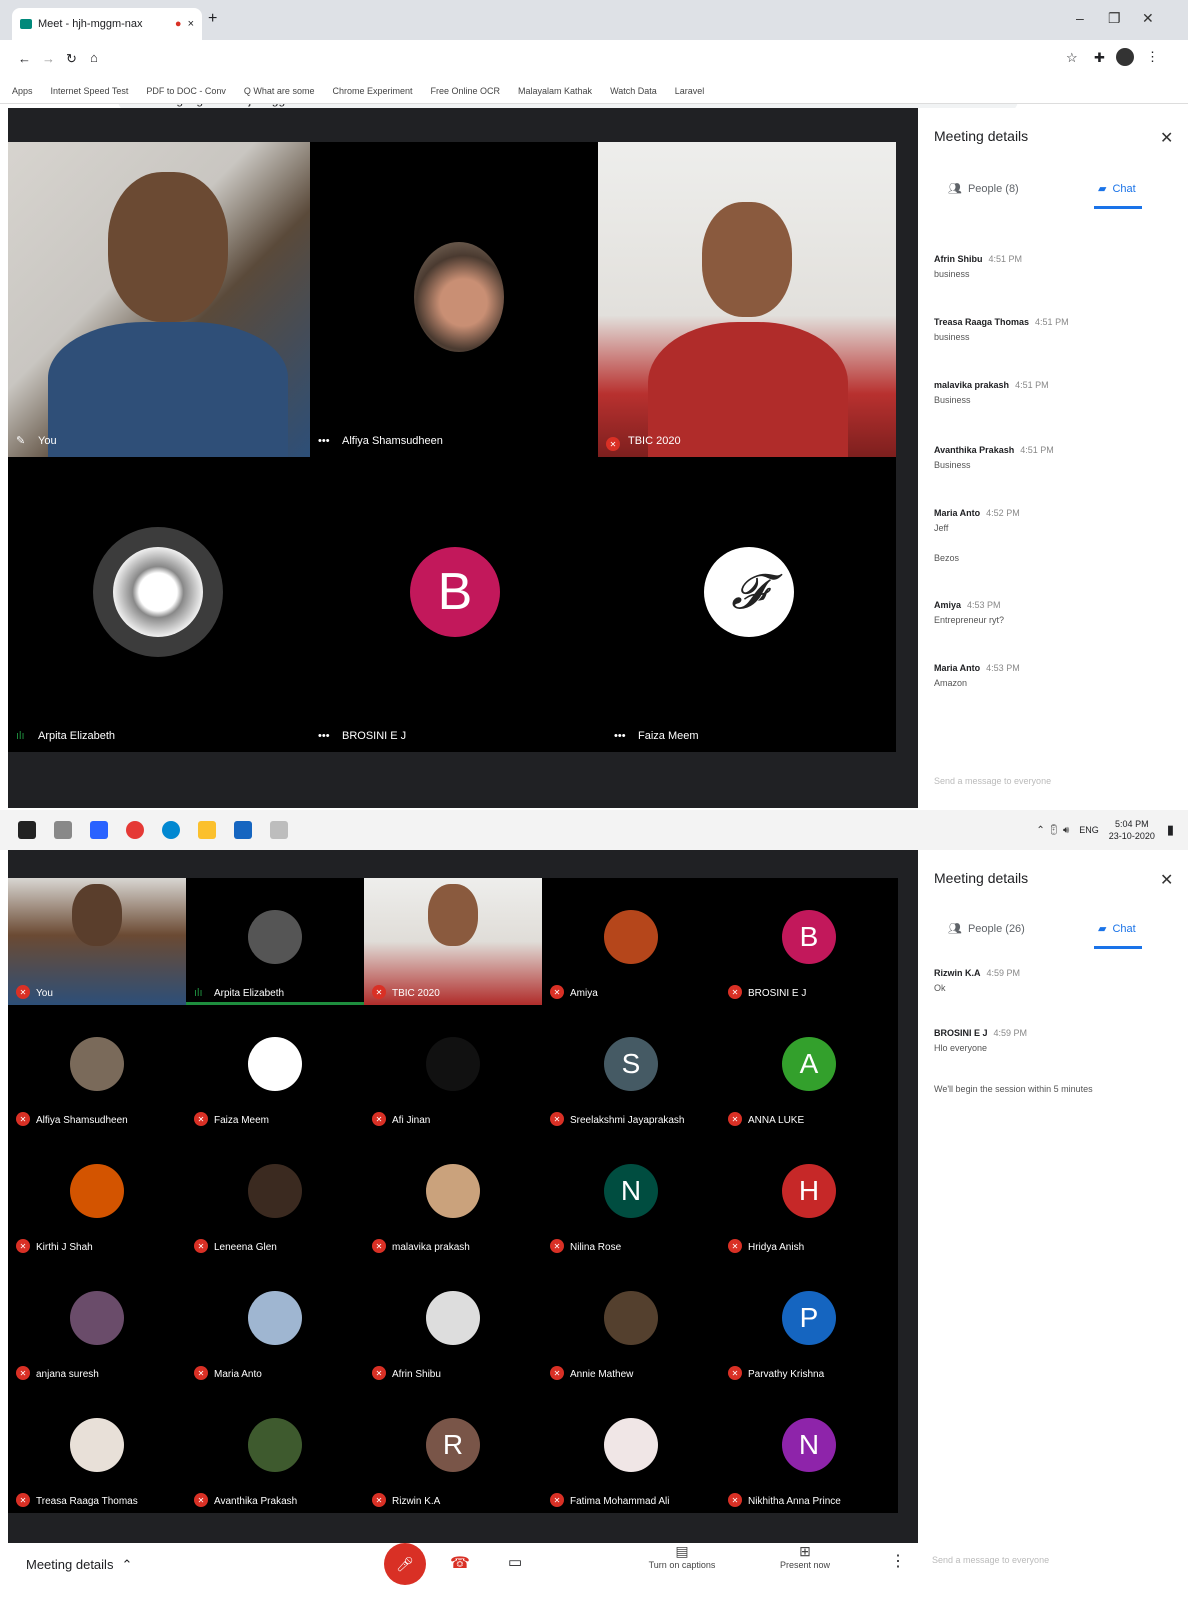 The width and height of the screenshot is (1188, 1608). I want to click on participant-tile: ✕ You, so click(97, 941).